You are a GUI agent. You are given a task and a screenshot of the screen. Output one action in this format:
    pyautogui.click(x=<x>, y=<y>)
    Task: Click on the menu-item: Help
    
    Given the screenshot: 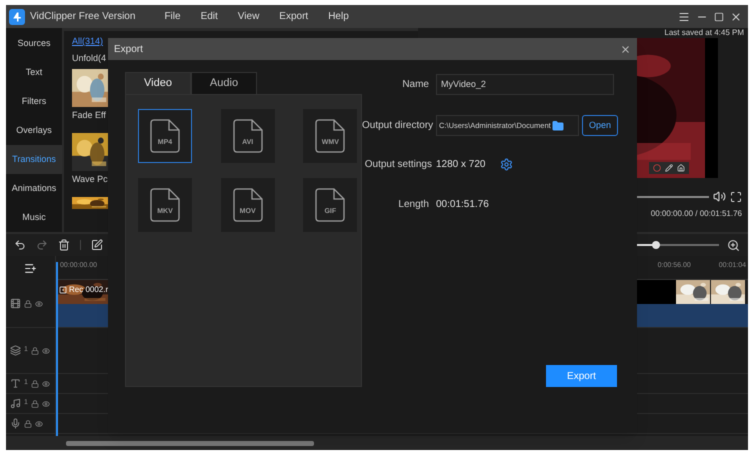 What is the action you would take?
    pyautogui.click(x=338, y=16)
    